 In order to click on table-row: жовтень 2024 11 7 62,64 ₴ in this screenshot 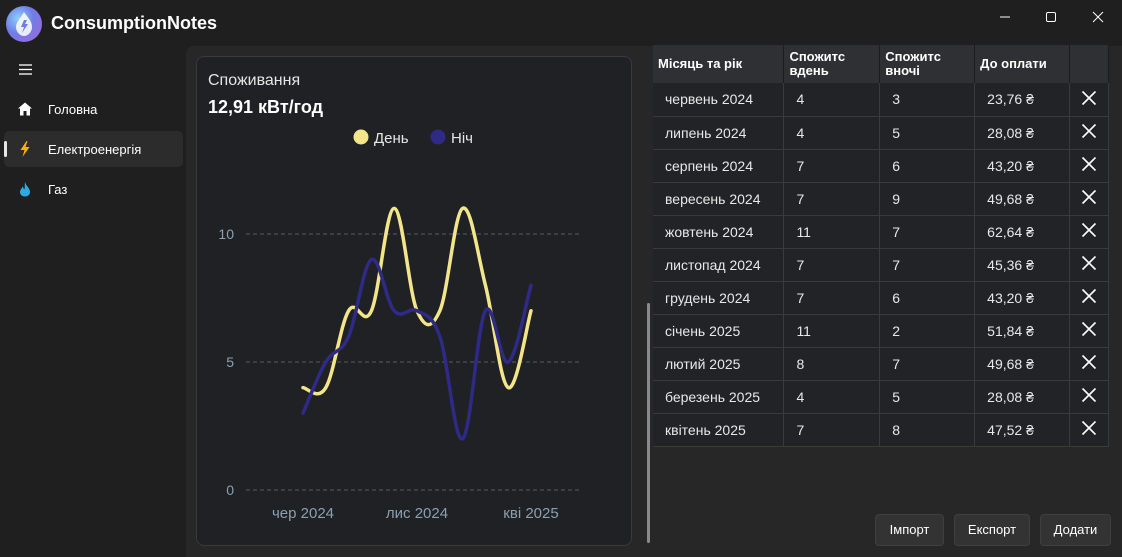, I will do `click(881, 232)`.